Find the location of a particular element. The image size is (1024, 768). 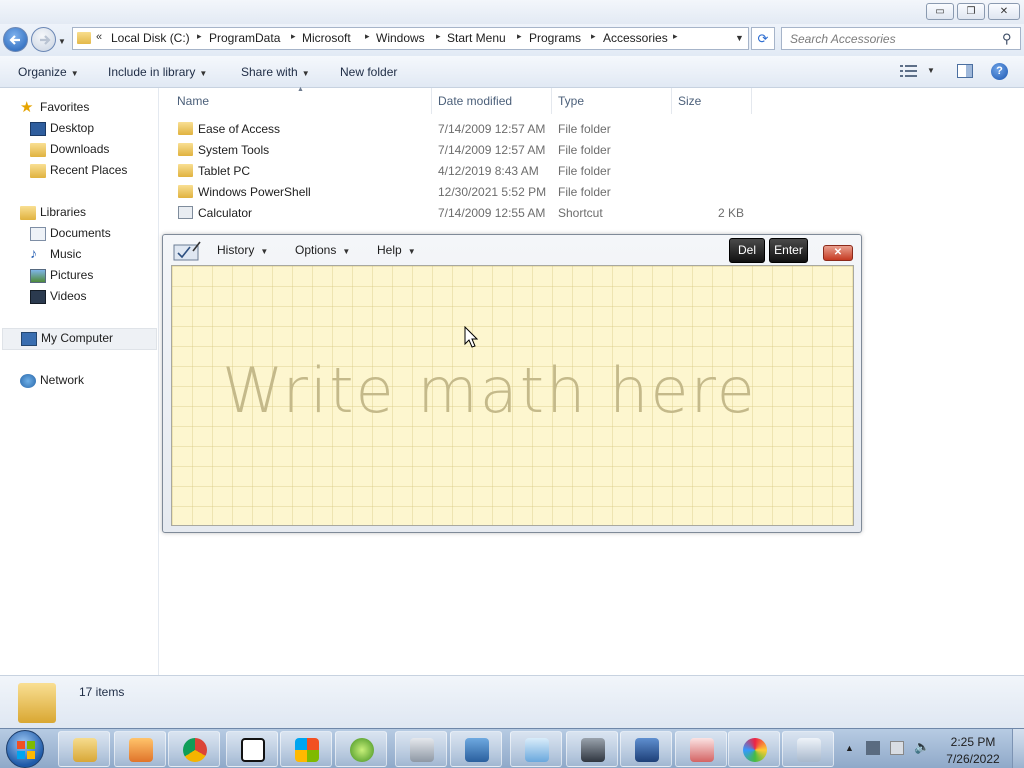

math-input-icon is located at coordinates (809, 750).